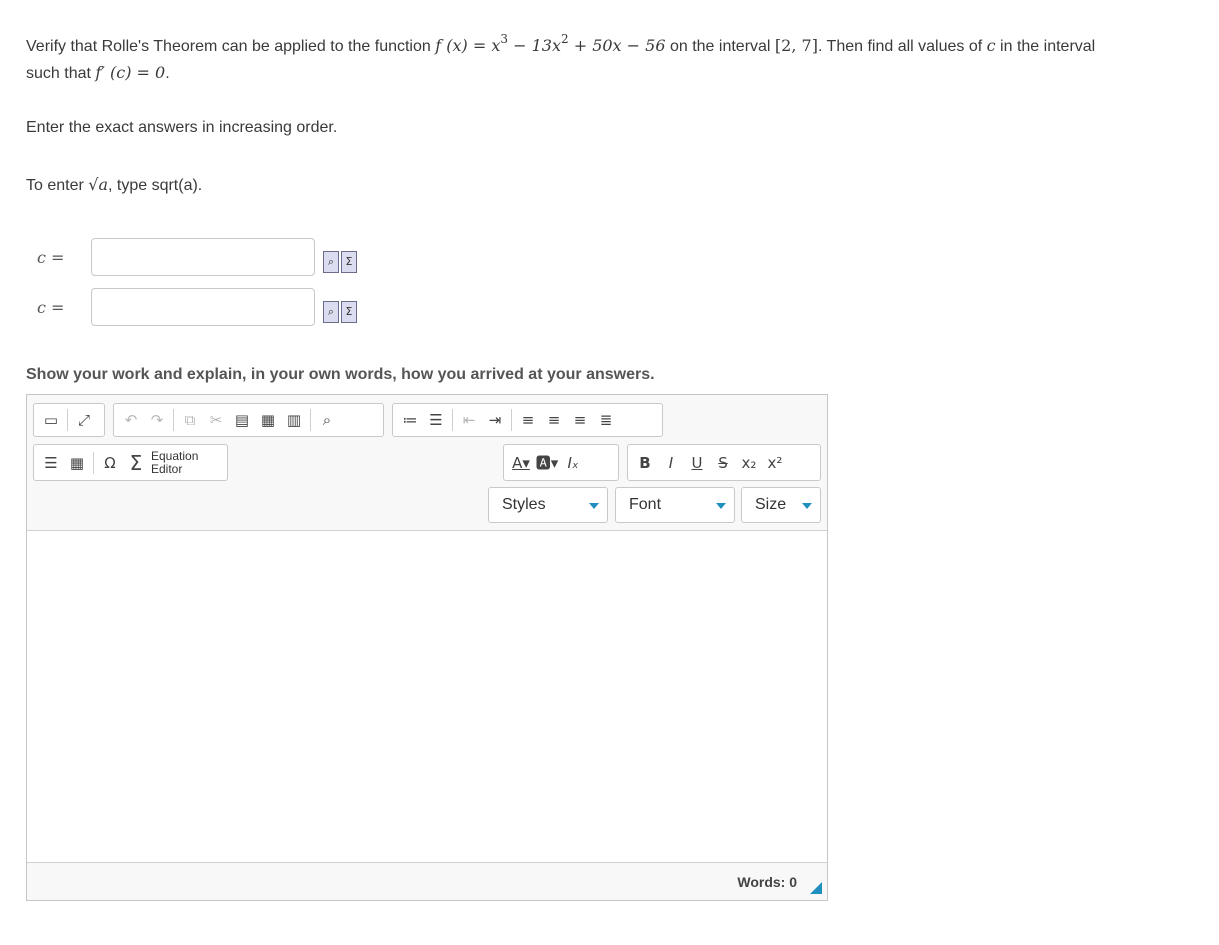 The height and width of the screenshot is (945, 1219). Describe the element at coordinates (469, 420) in the screenshot. I see `decrease-indent-icon: ⇤` at that location.